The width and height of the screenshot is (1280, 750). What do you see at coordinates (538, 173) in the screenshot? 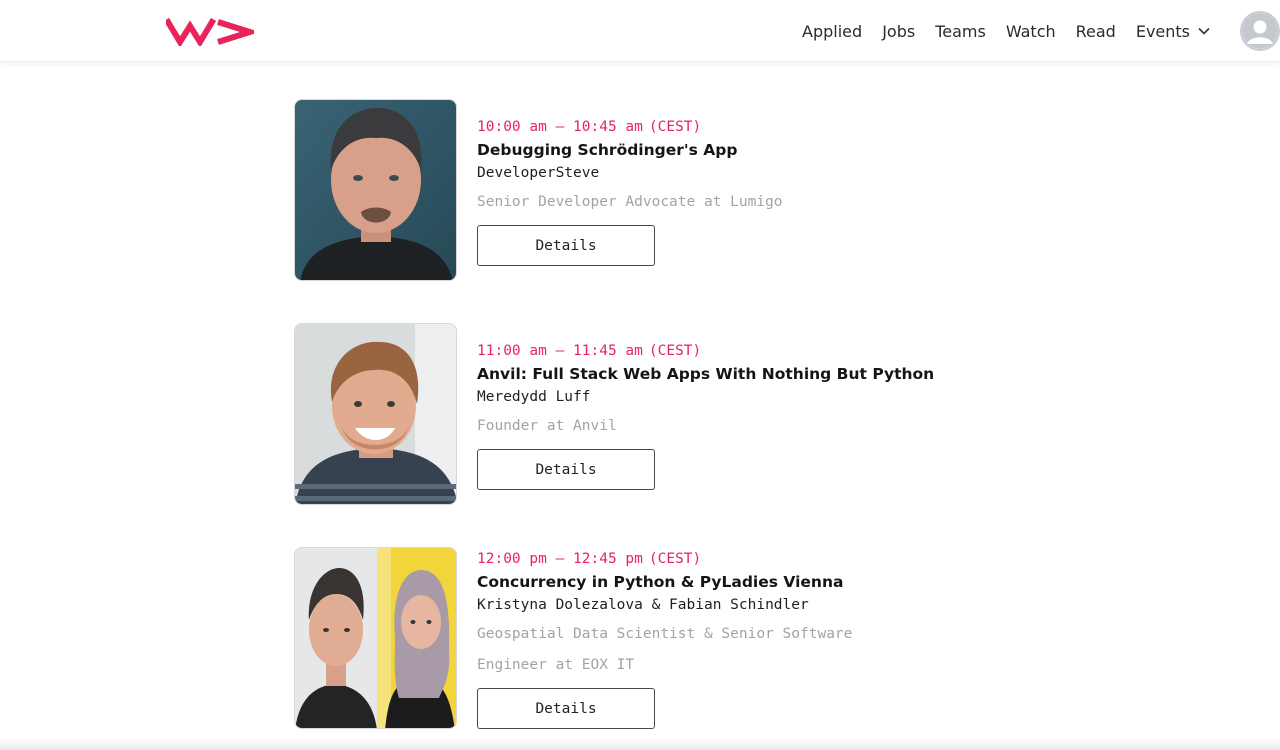
I see `speaker-name: DeveloperSteve` at bounding box center [538, 173].